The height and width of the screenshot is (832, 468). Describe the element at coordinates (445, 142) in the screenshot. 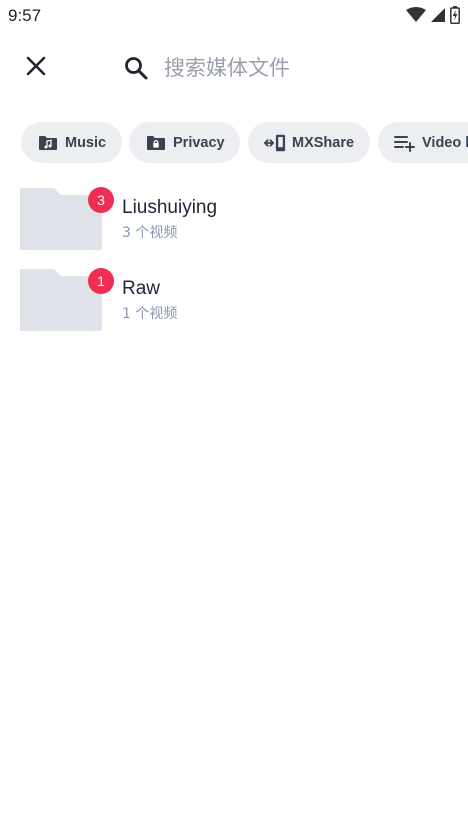

I see `chip-label: Video l` at that location.